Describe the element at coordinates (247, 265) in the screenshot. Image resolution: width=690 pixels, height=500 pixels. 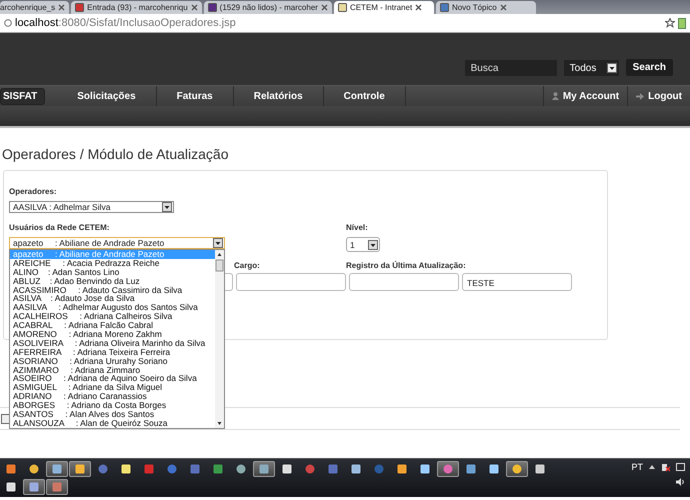
I see `field-label: Cargo:` at that location.